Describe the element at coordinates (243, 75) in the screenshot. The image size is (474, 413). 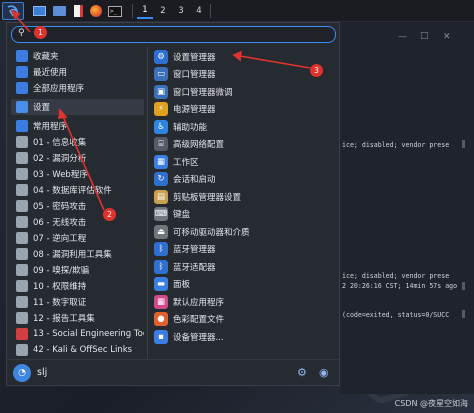
I see `app-item: ▭ 窗口管理器` at that location.